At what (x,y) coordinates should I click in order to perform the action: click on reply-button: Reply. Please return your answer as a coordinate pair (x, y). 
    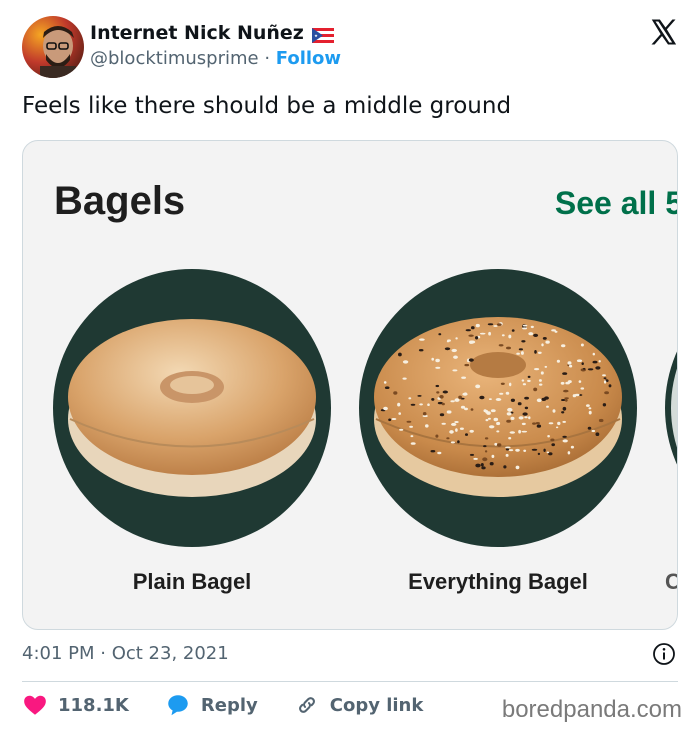
    Looking at the image, I should click on (211, 705).